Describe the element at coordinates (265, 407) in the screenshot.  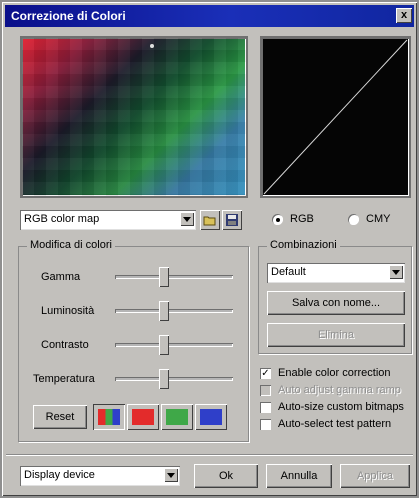
I see `auto-size-bitmaps-checkbox` at that location.